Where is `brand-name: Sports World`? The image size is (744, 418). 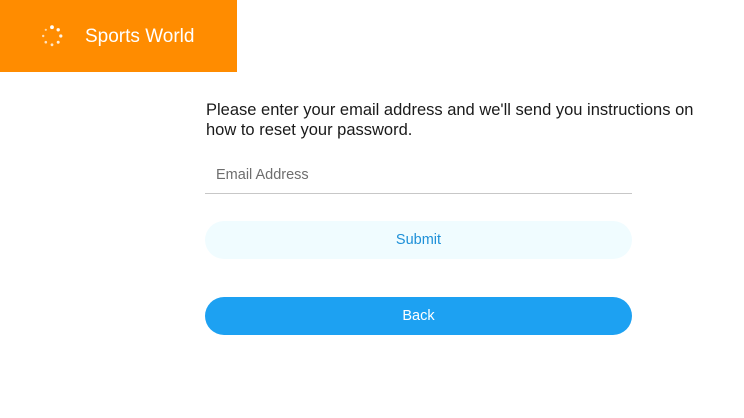 brand-name: Sports World is located at coordinates (140, 36).